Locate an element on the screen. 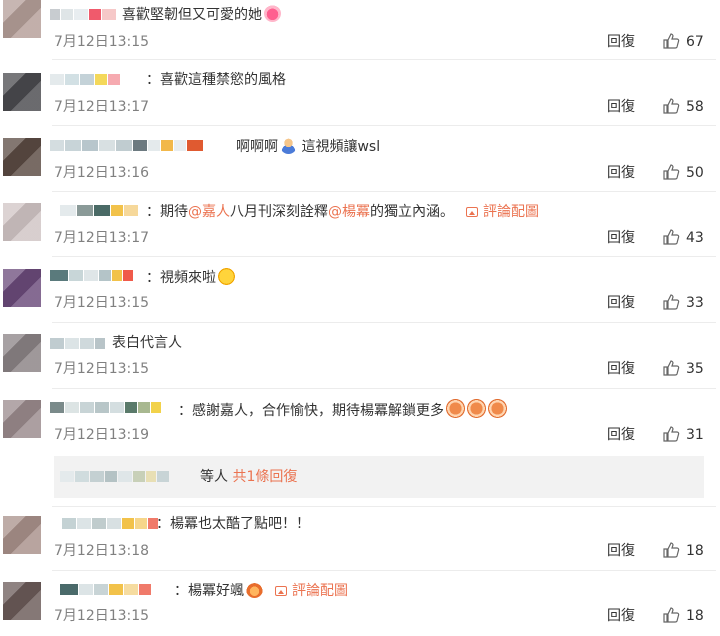  like-button: 31 is located at coordinates (691, 435).